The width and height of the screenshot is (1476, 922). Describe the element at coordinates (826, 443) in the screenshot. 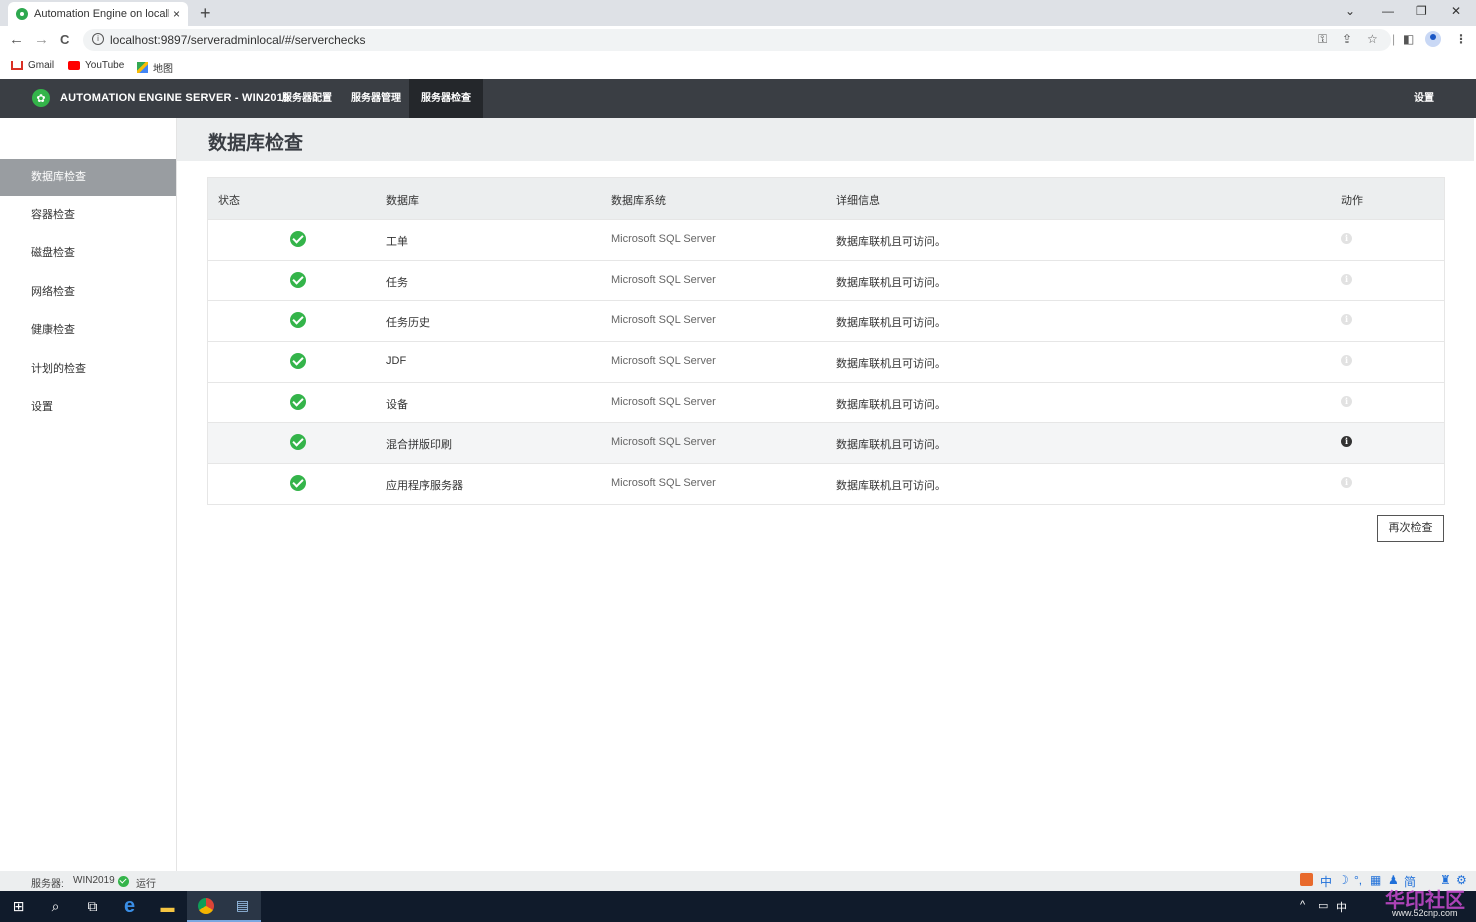

I see `table-row: 混合拼版印刷 Microsoft SQL Server 数据库联机且可访问。 i` at that location.